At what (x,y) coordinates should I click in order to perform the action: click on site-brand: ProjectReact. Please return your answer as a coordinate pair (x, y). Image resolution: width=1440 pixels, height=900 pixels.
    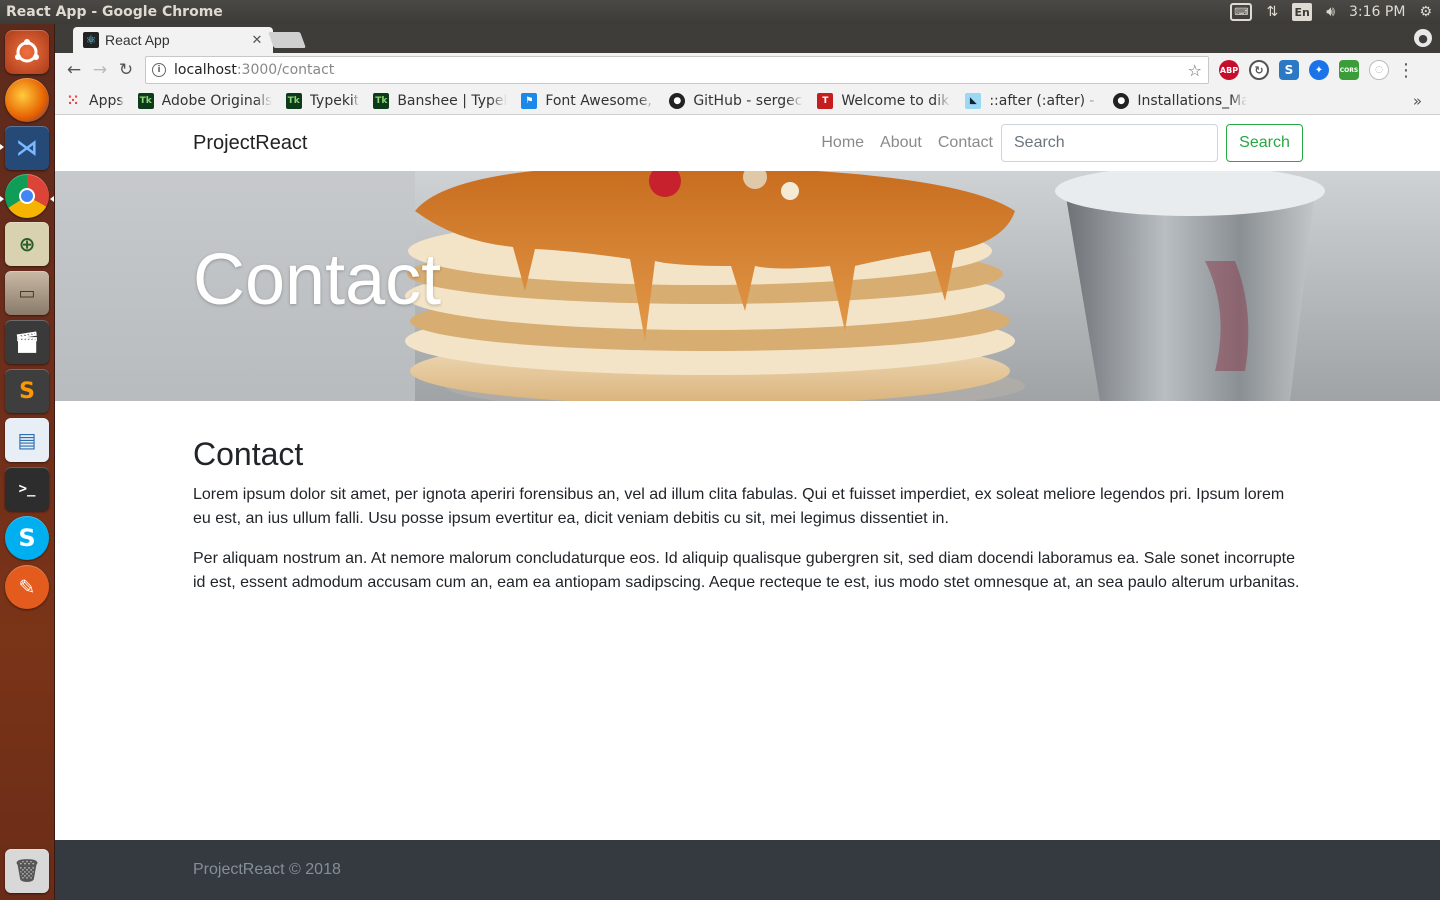
    Looking at the image, I should click on (507, 143).